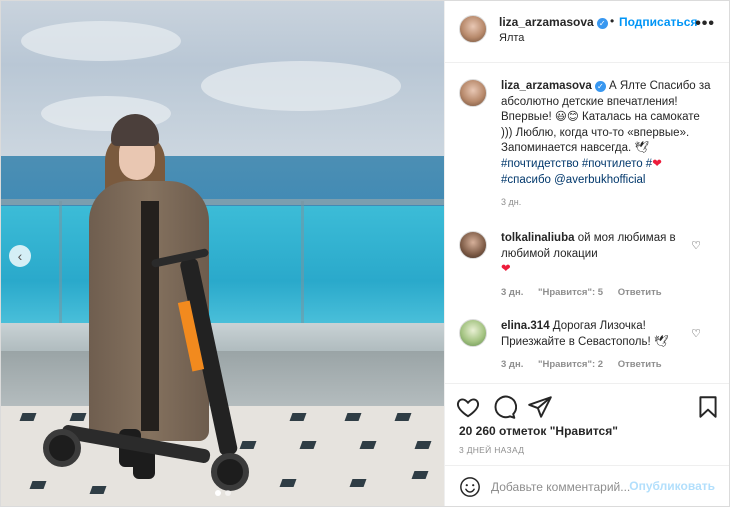 Image resolution: width=730 pixels, height=507 pixels. What do you see at coordinates (223, 493) in the screenshot?
I see `carousel-dots` at bounding box center [223, 493].